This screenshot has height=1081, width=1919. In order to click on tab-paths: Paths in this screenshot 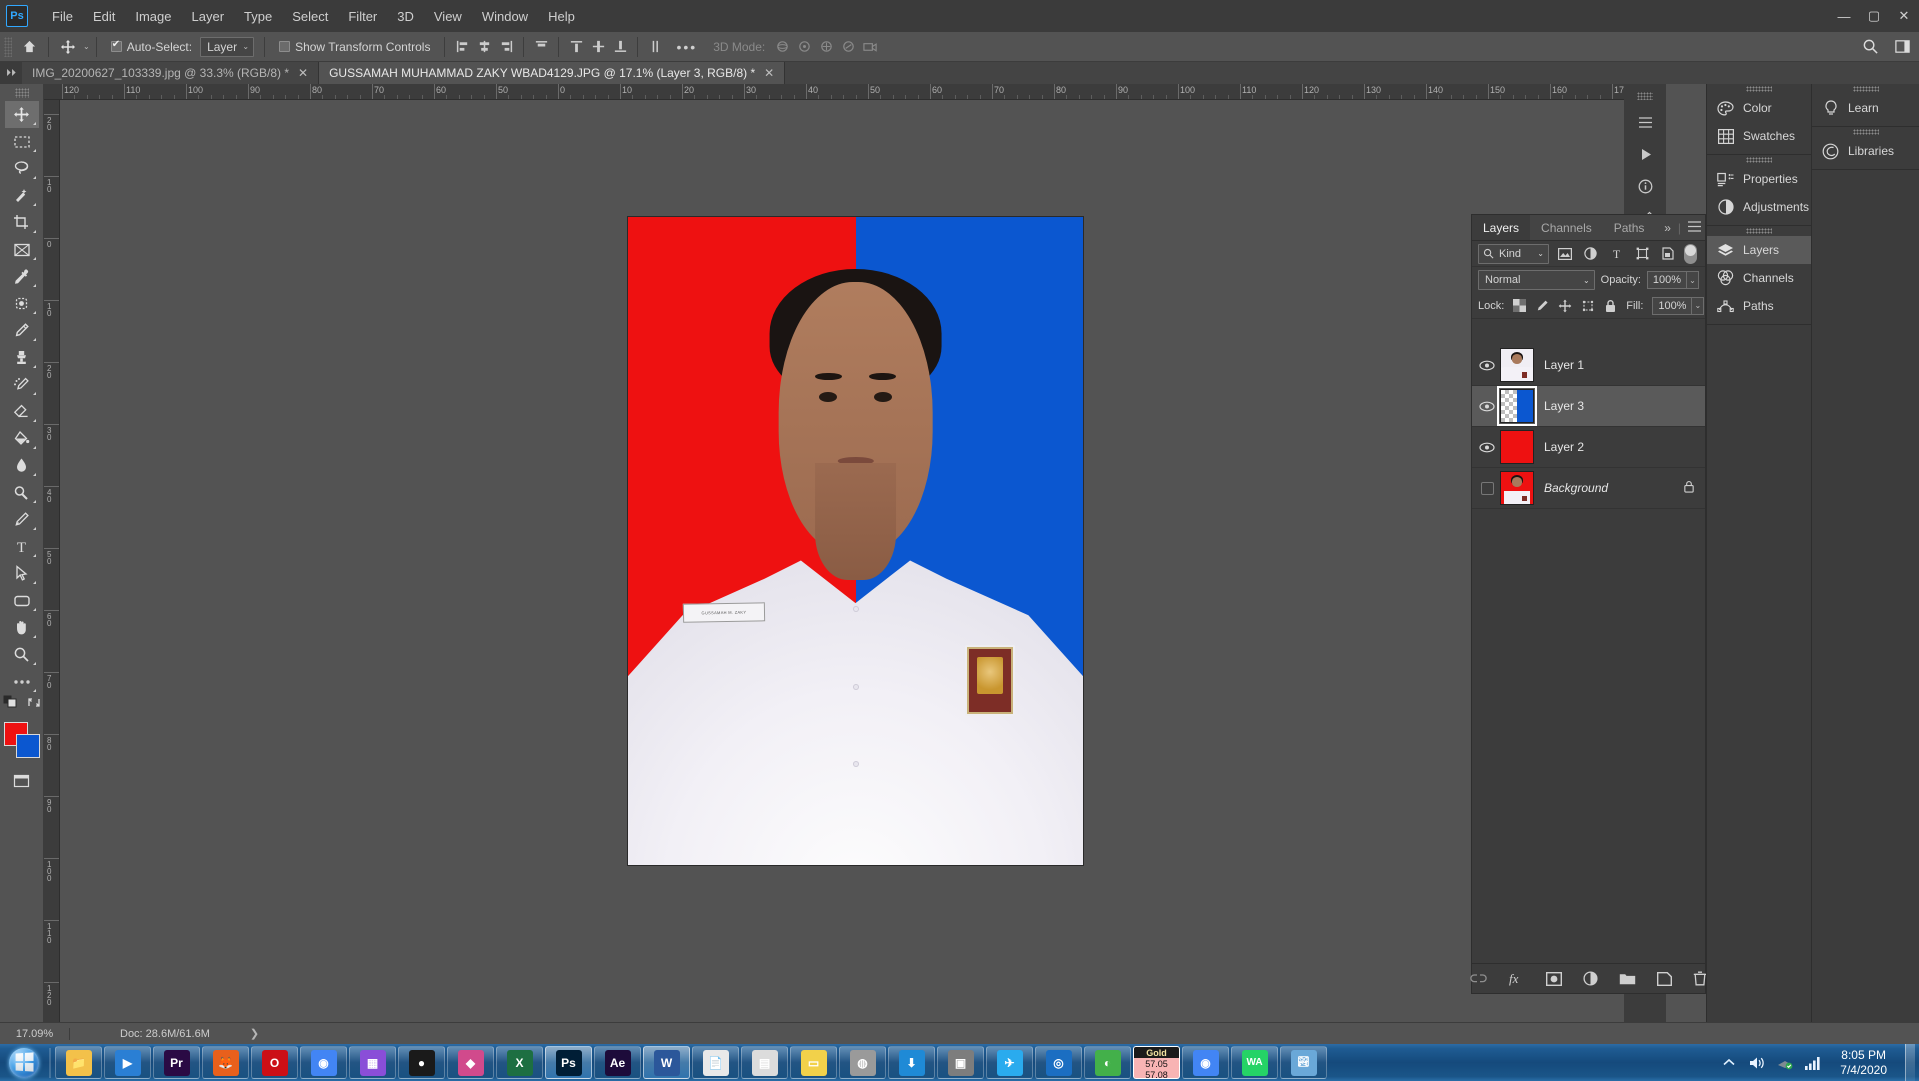, I will do `click(1629, 227)`.